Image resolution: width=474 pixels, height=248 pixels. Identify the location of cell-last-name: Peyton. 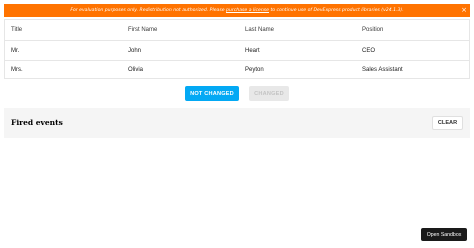
(254, 70).